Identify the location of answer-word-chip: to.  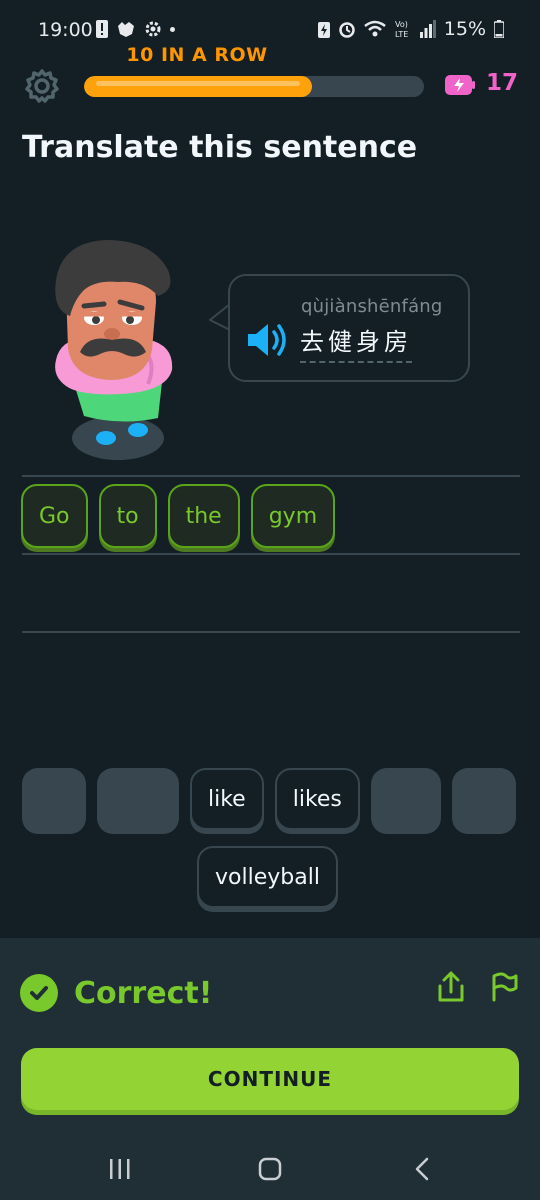
(127, 516).